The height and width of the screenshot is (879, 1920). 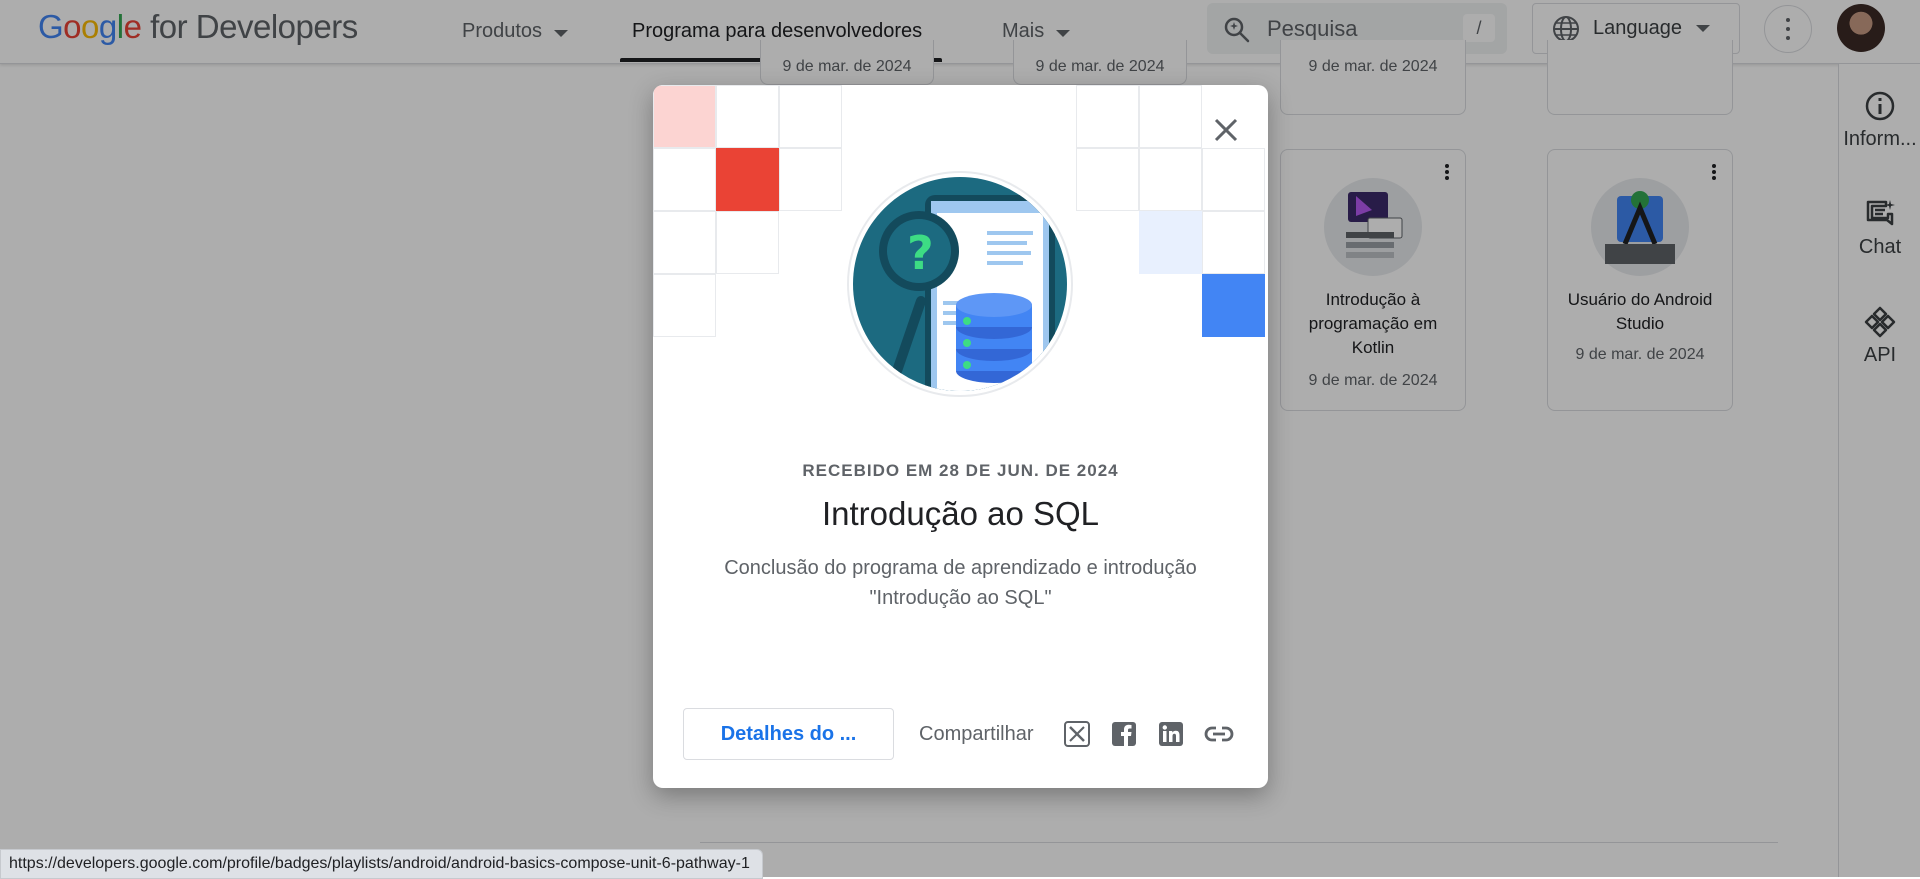 I want to click on linkedin-icon, so click(x=1171, y=734).